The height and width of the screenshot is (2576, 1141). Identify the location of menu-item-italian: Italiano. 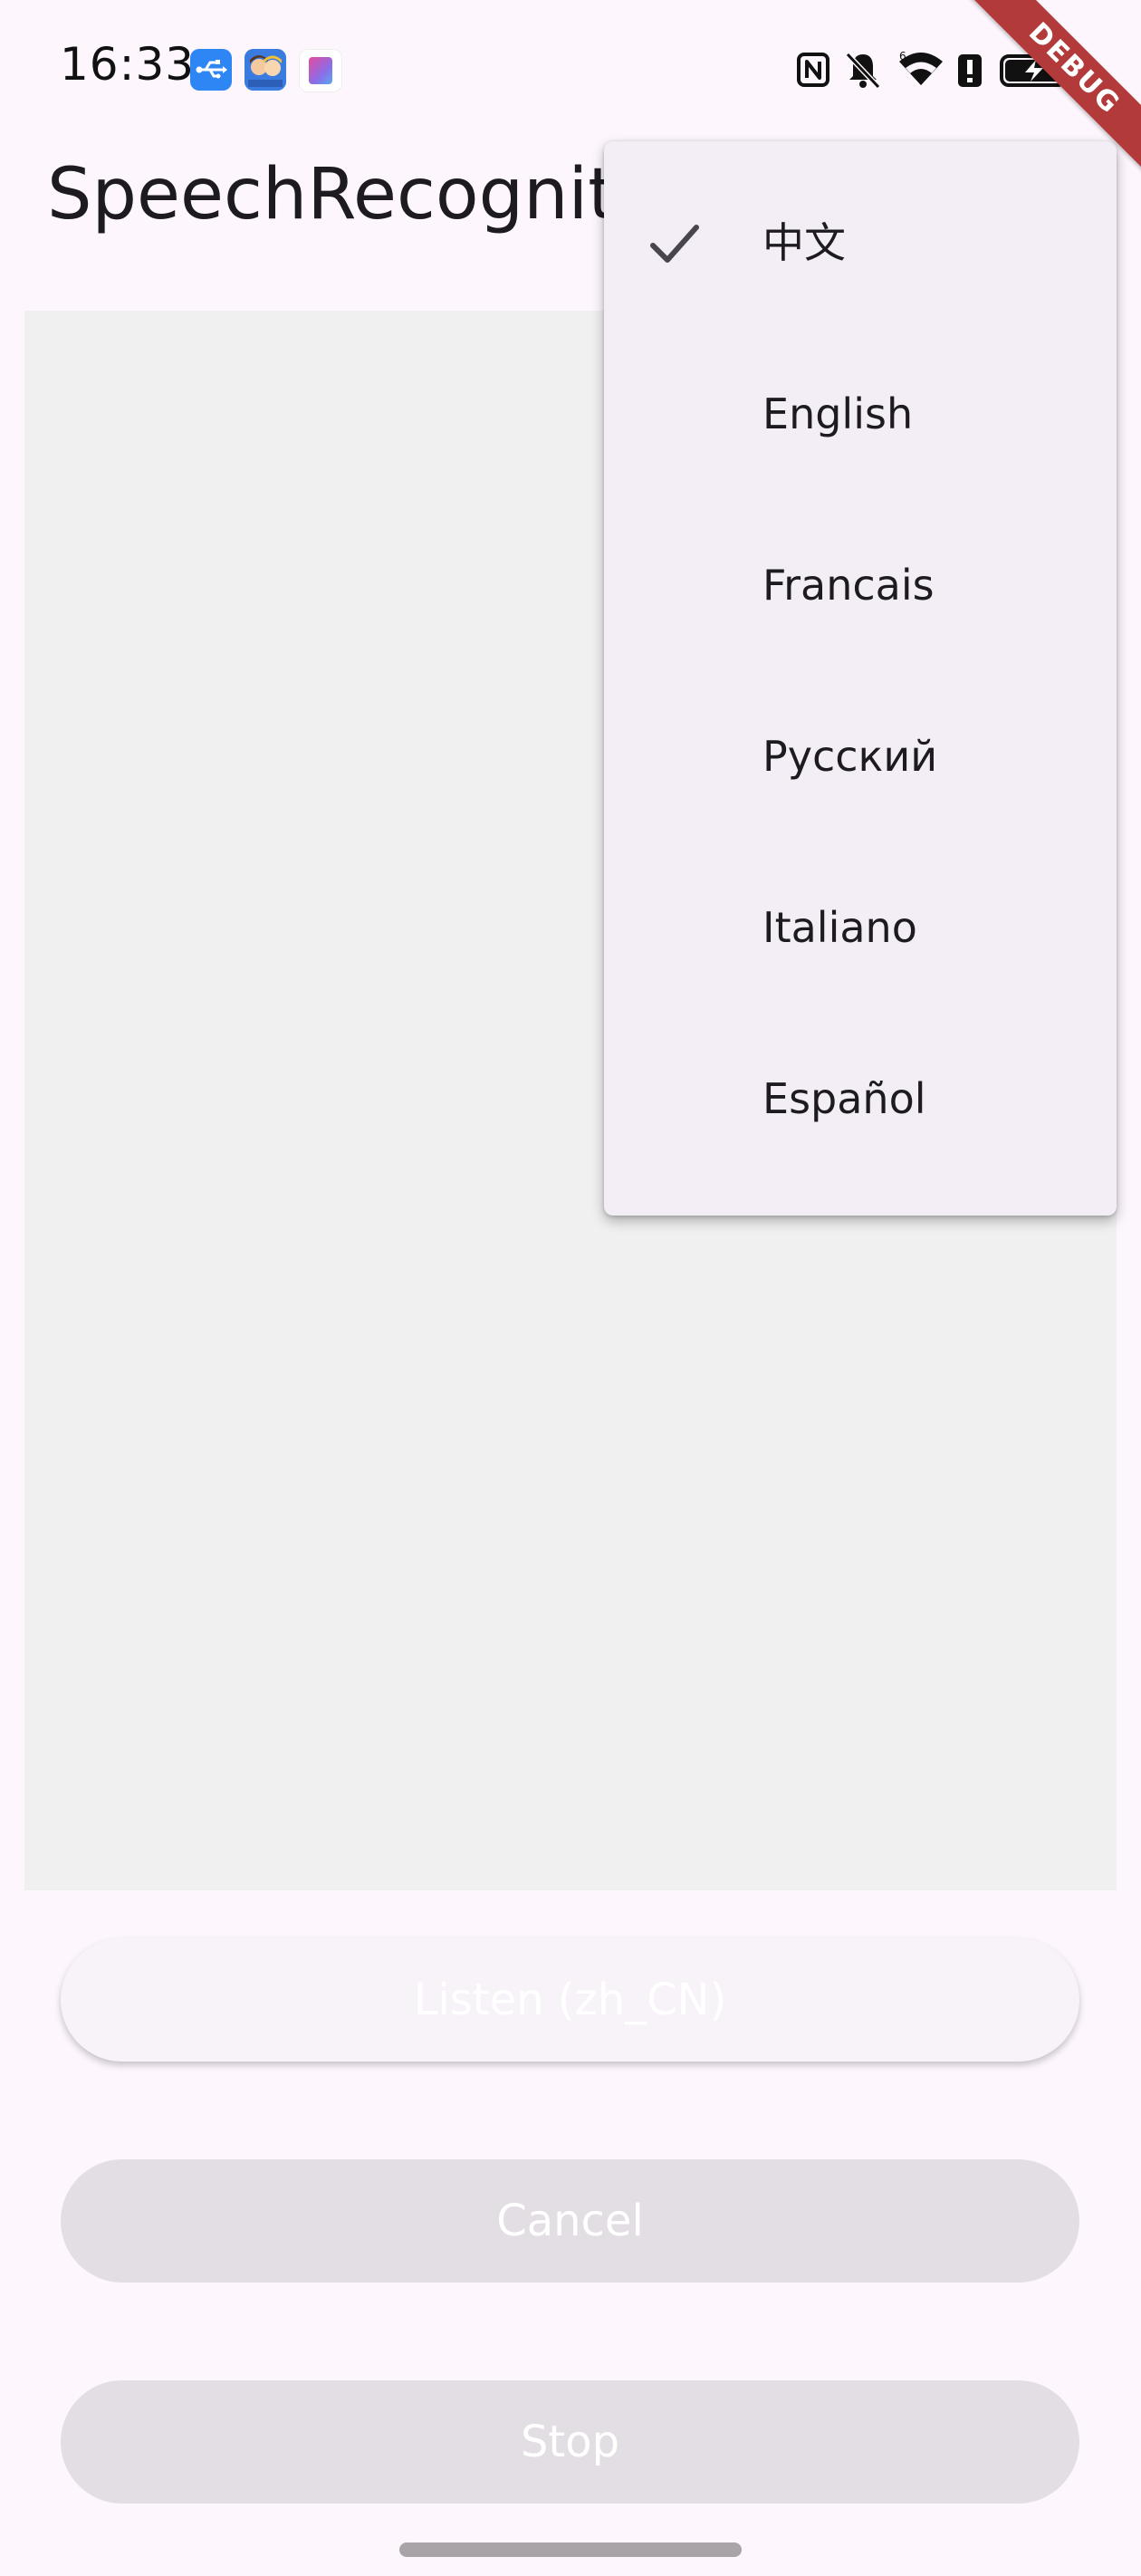
(860, 928).